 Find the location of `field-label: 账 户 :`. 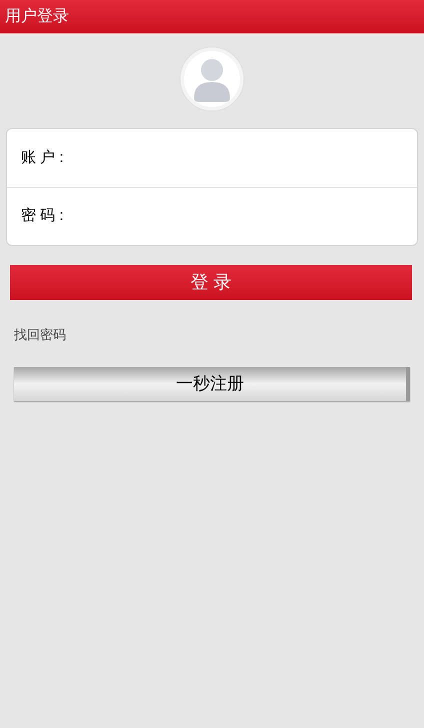

field-label: 账 户 : is located at coordinates (42, 158).